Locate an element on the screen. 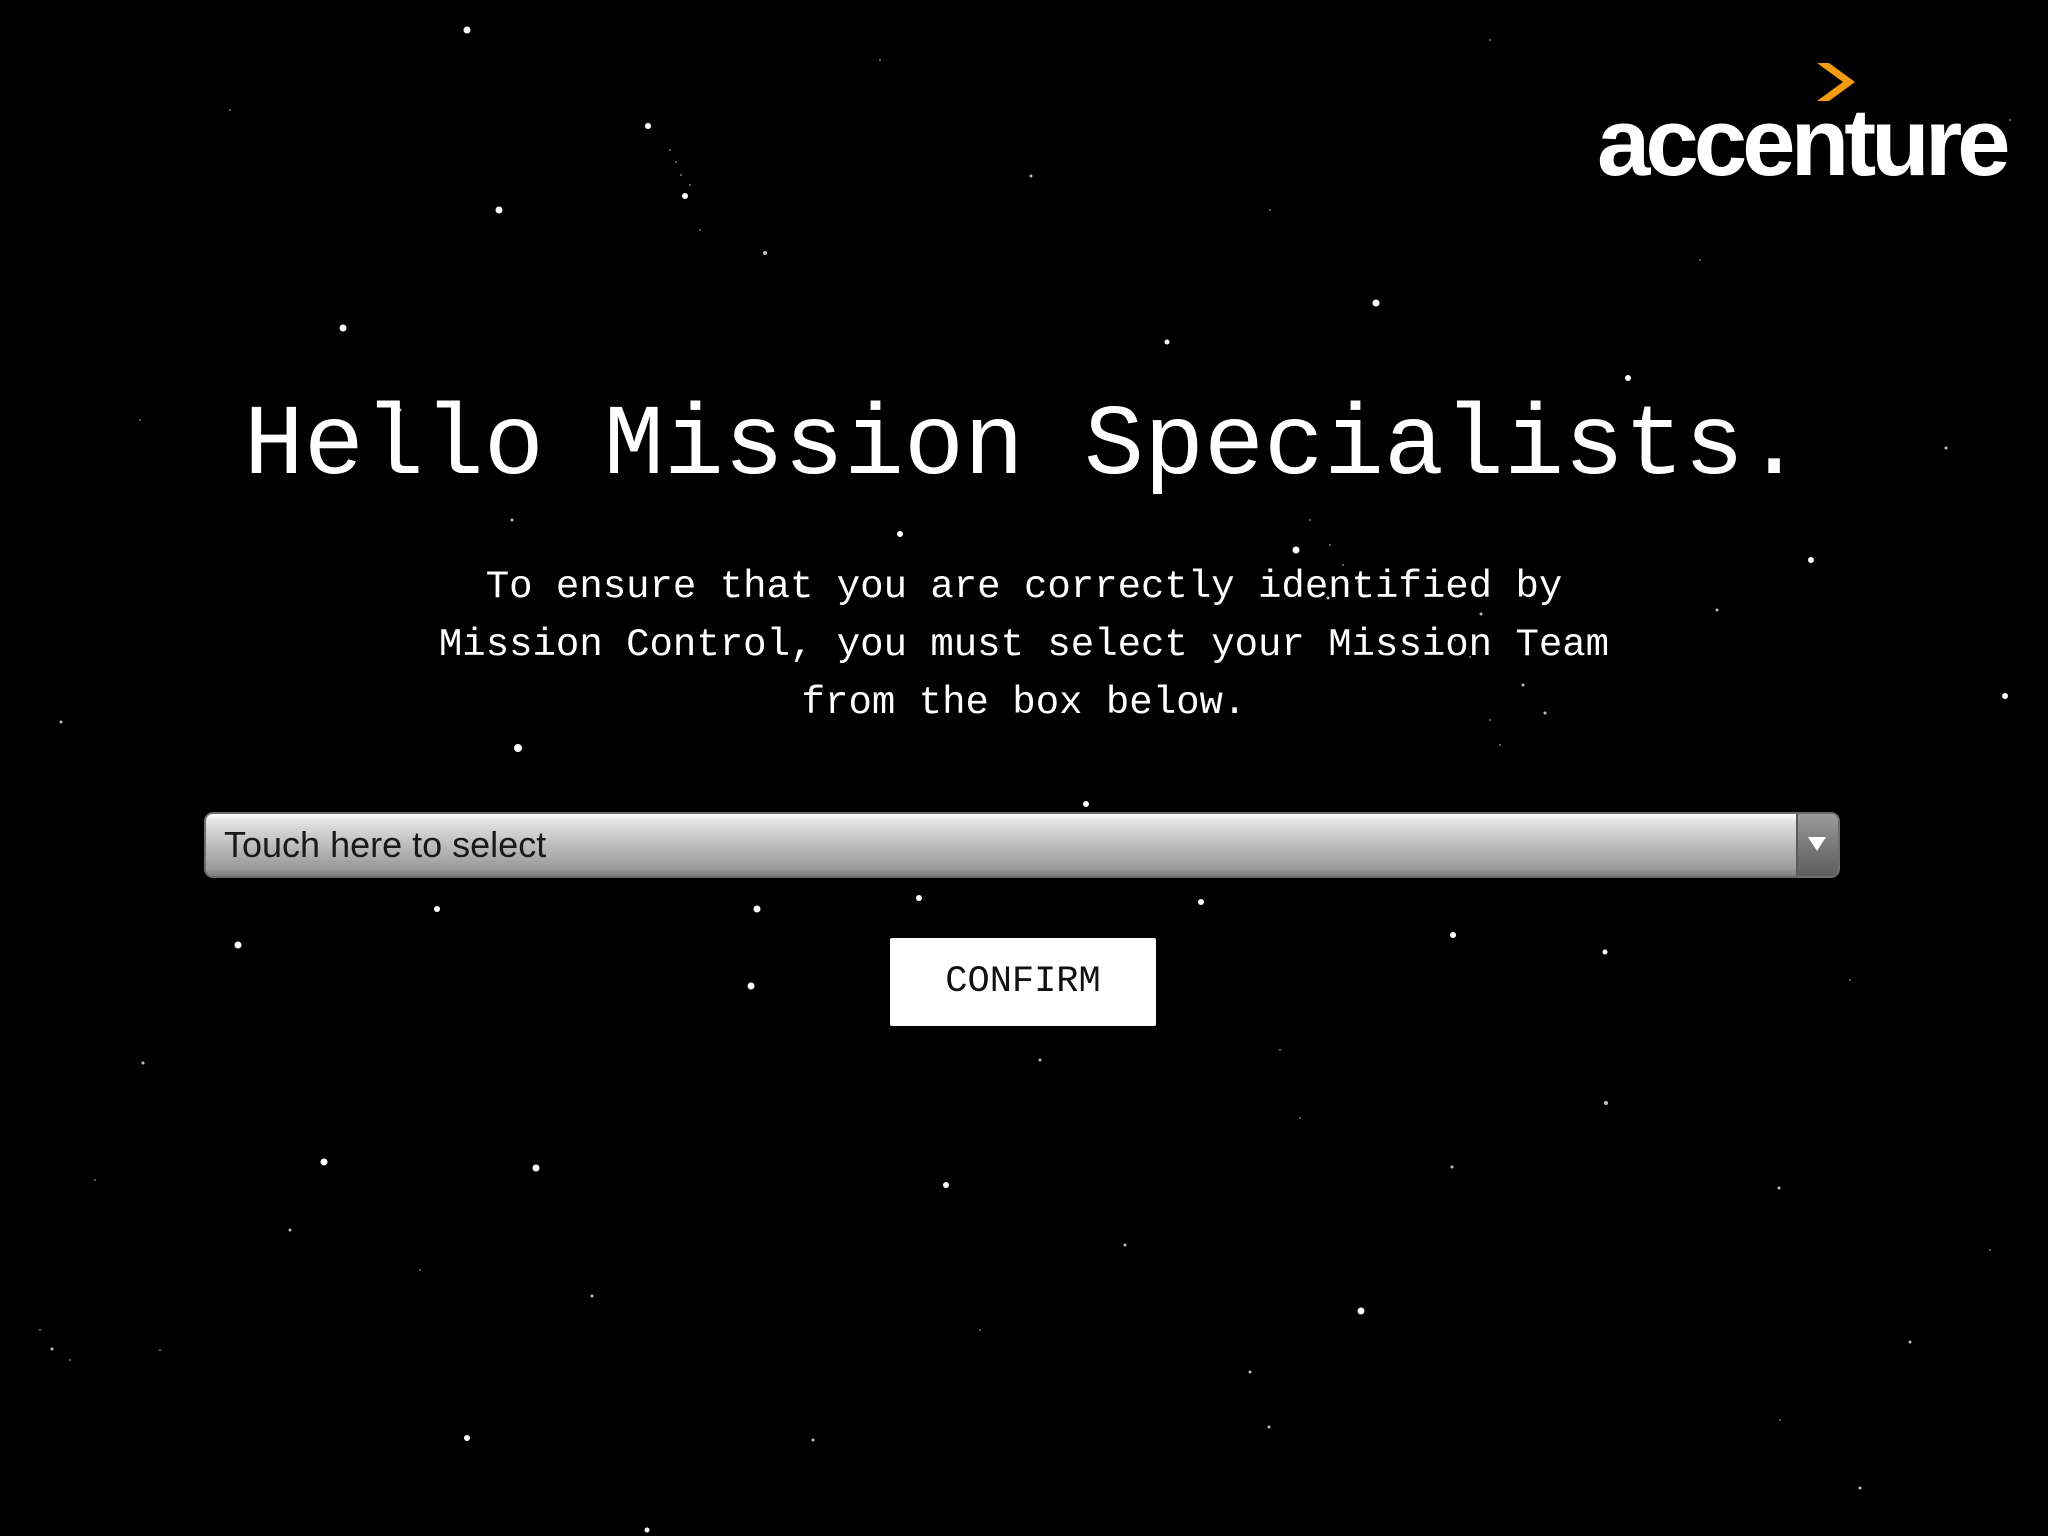 The width and height of the screenshot is (2048, 1536). mission-team-select: Touch here to select is located at coordinates (1022, 845).